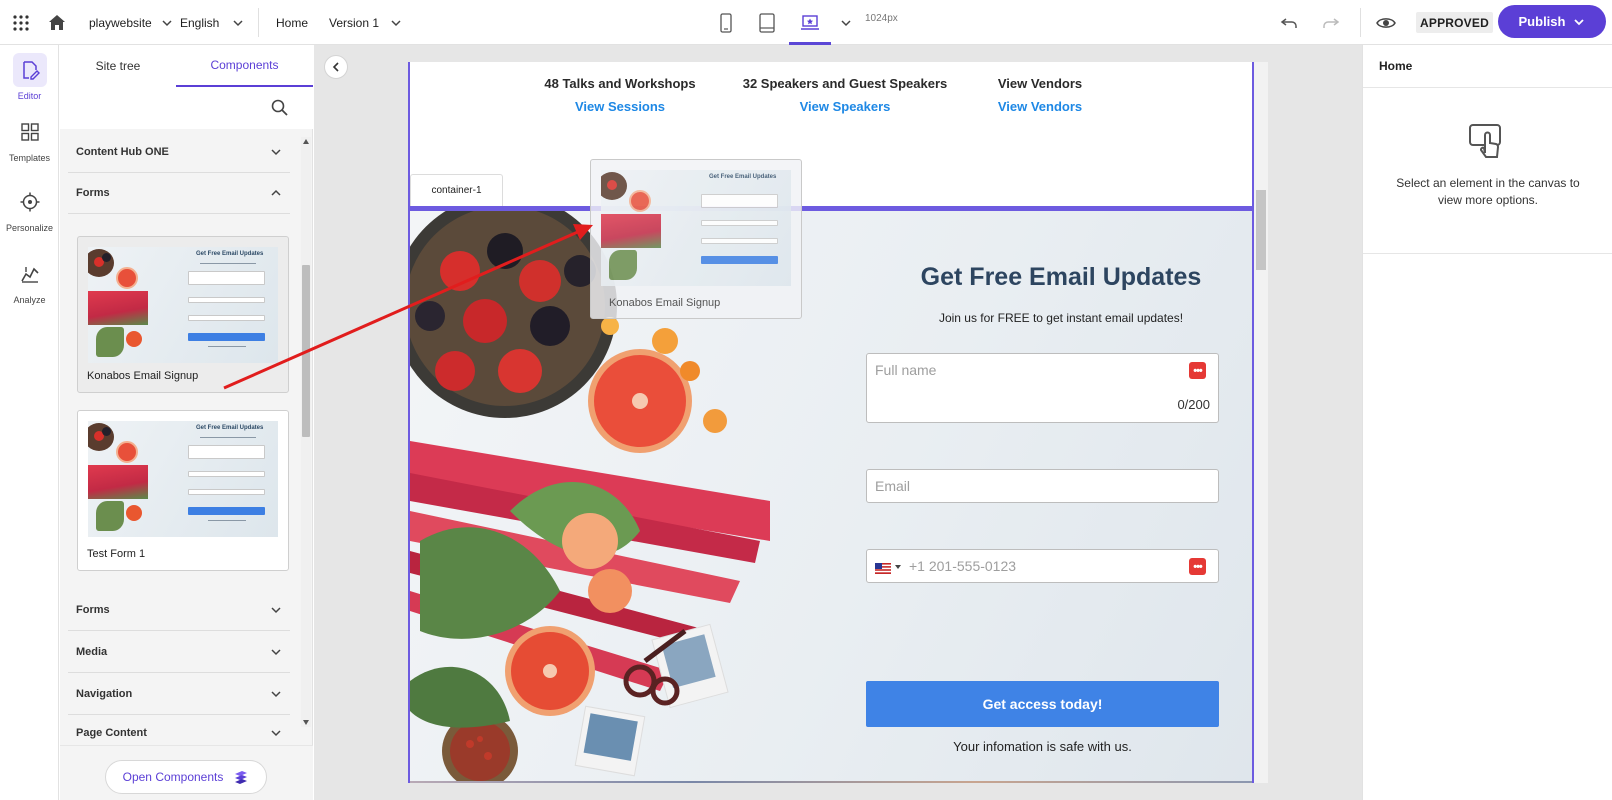  Describe the element at coordinates (845, 106) in the screenshot. I see `view-speakers-link: View Speakers` at that location.